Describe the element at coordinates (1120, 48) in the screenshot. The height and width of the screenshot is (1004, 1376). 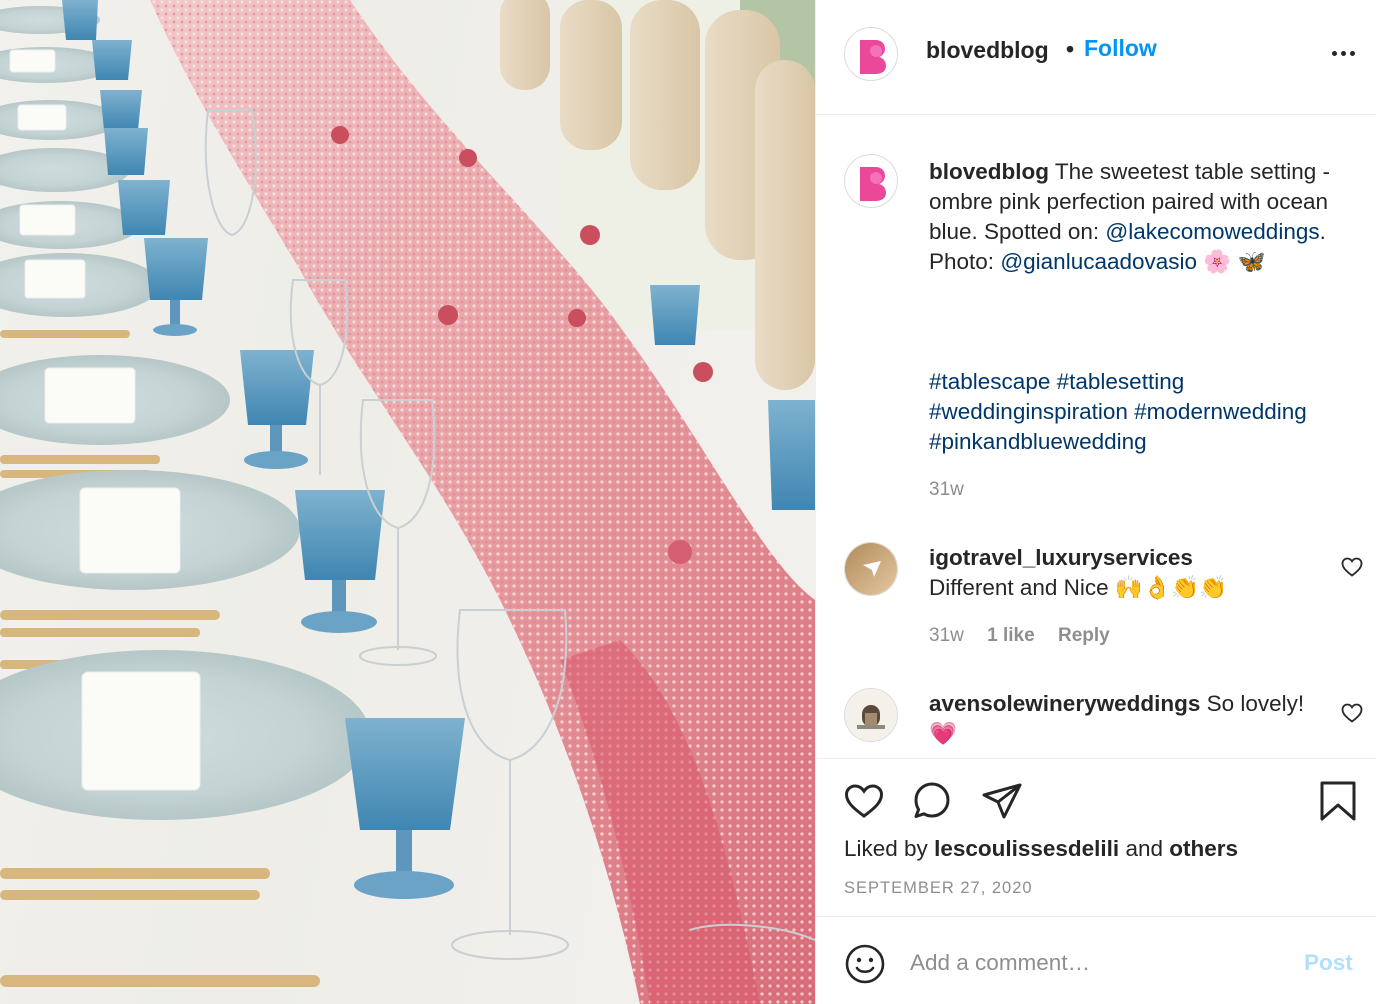
I see `follow-button: Follow` at that location.